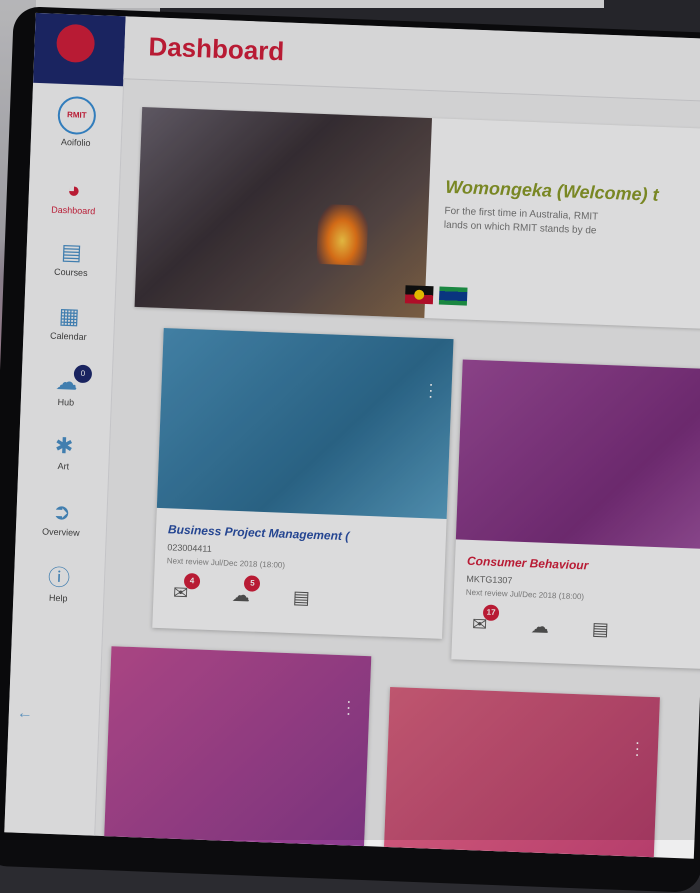  What do you see at coordinates (71, 252) in the screenshot?
I see `courses-book-icon: ▤` at bounding box center [71, 252].